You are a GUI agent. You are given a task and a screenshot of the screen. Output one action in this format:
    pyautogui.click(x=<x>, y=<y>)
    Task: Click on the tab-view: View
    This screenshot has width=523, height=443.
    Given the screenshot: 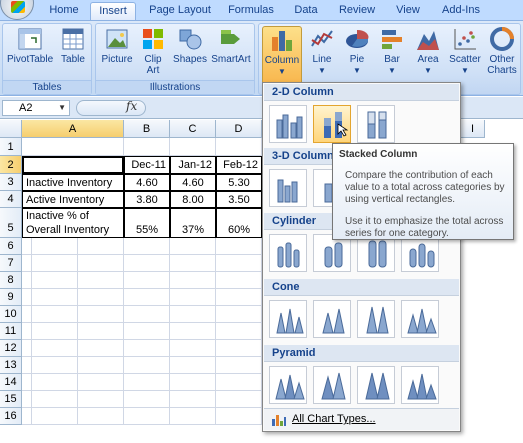 What is the action you would take?
    pyautogui.click(x=408, y=11)
    